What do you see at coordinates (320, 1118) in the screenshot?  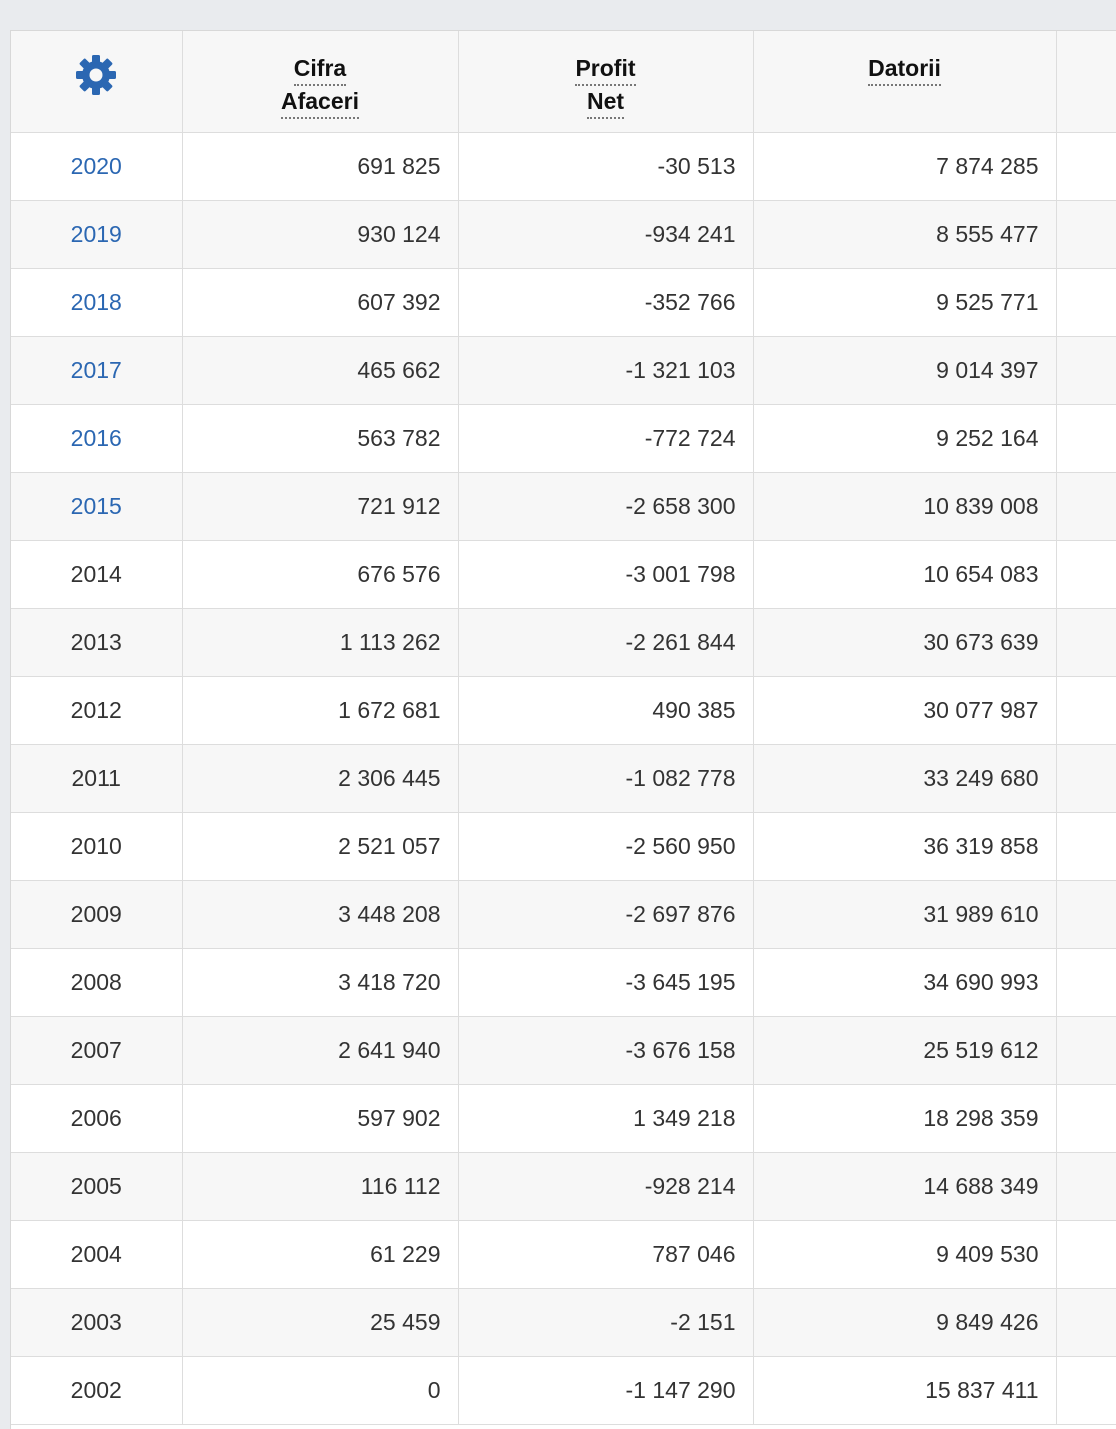 I see `cifra-afaceri-cell: 597 902` at bounding box center [320, 1118].